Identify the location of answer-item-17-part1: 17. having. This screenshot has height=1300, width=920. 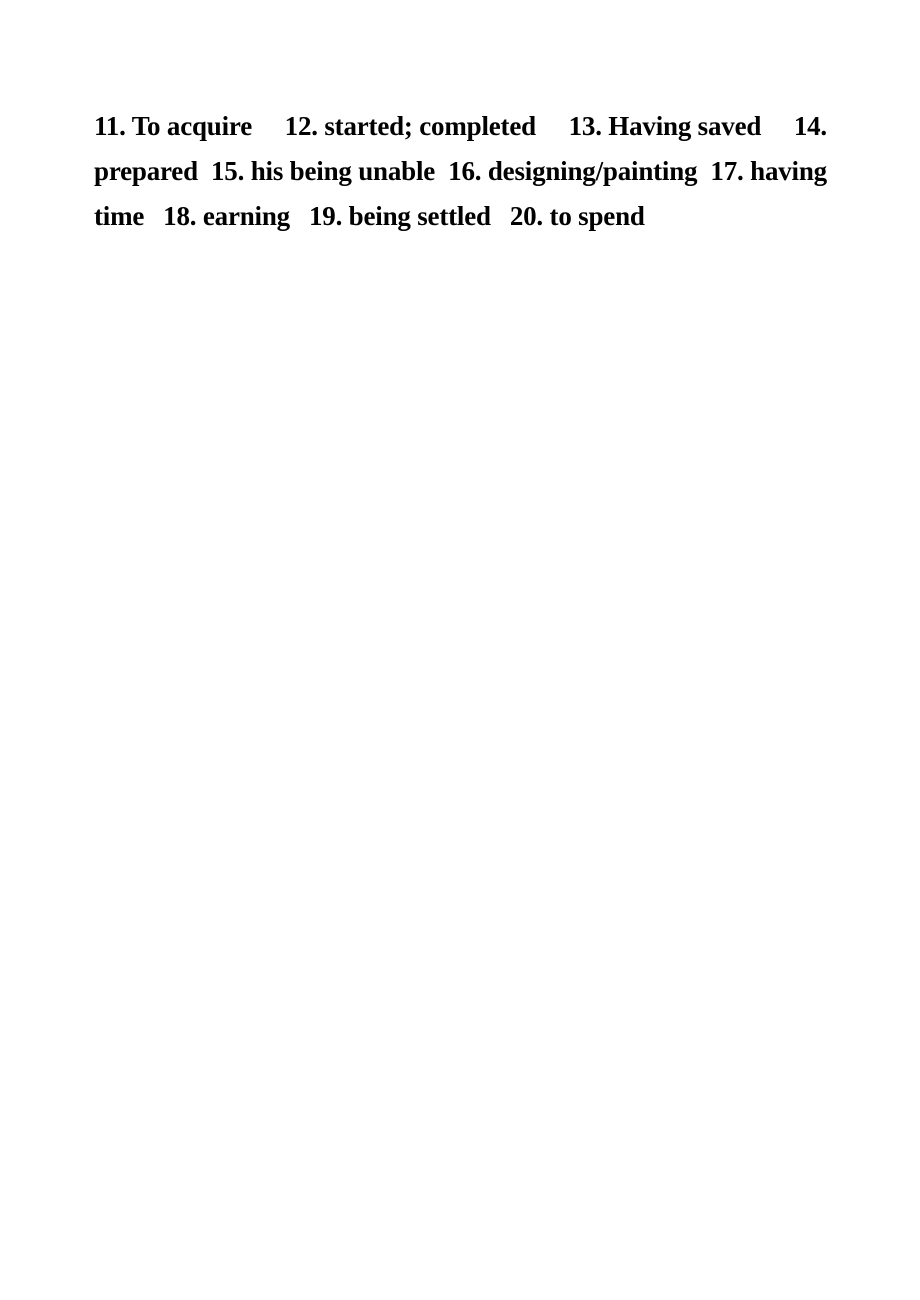
(768, 171).